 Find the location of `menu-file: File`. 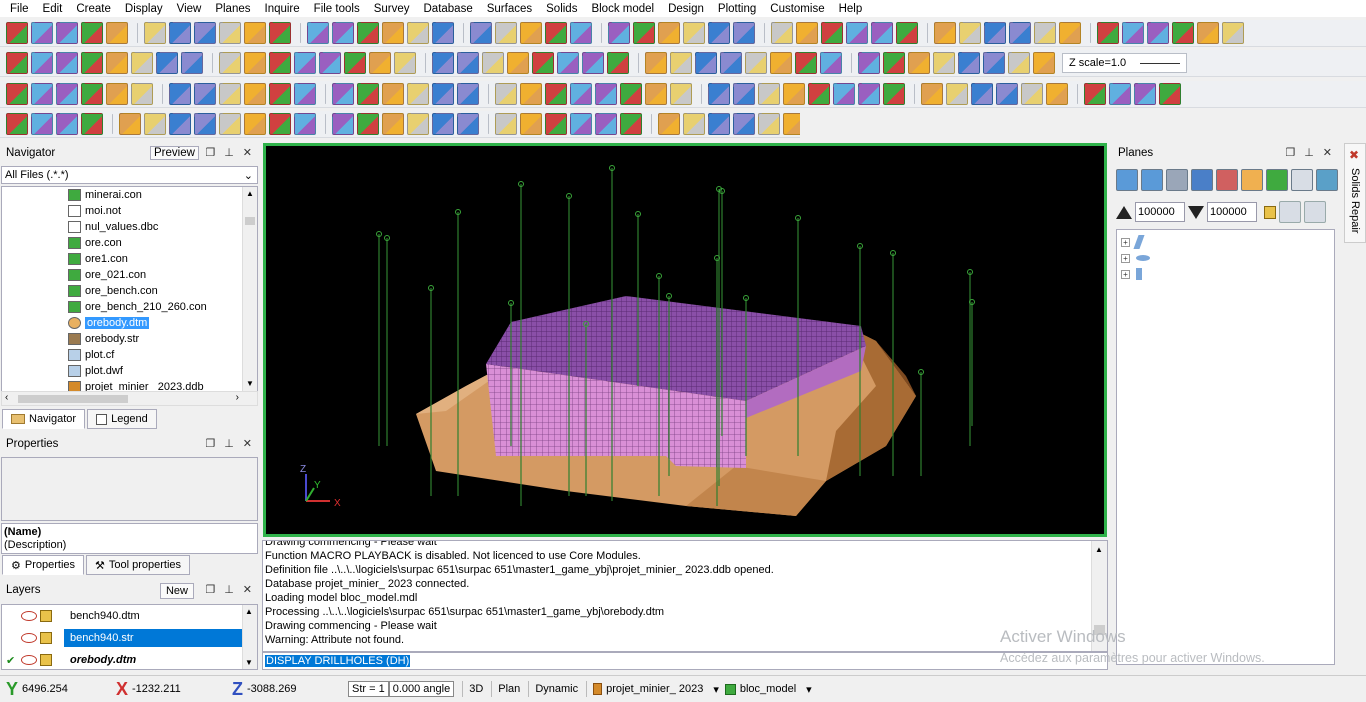

menu-file: File is located at coordinates (19, 9).